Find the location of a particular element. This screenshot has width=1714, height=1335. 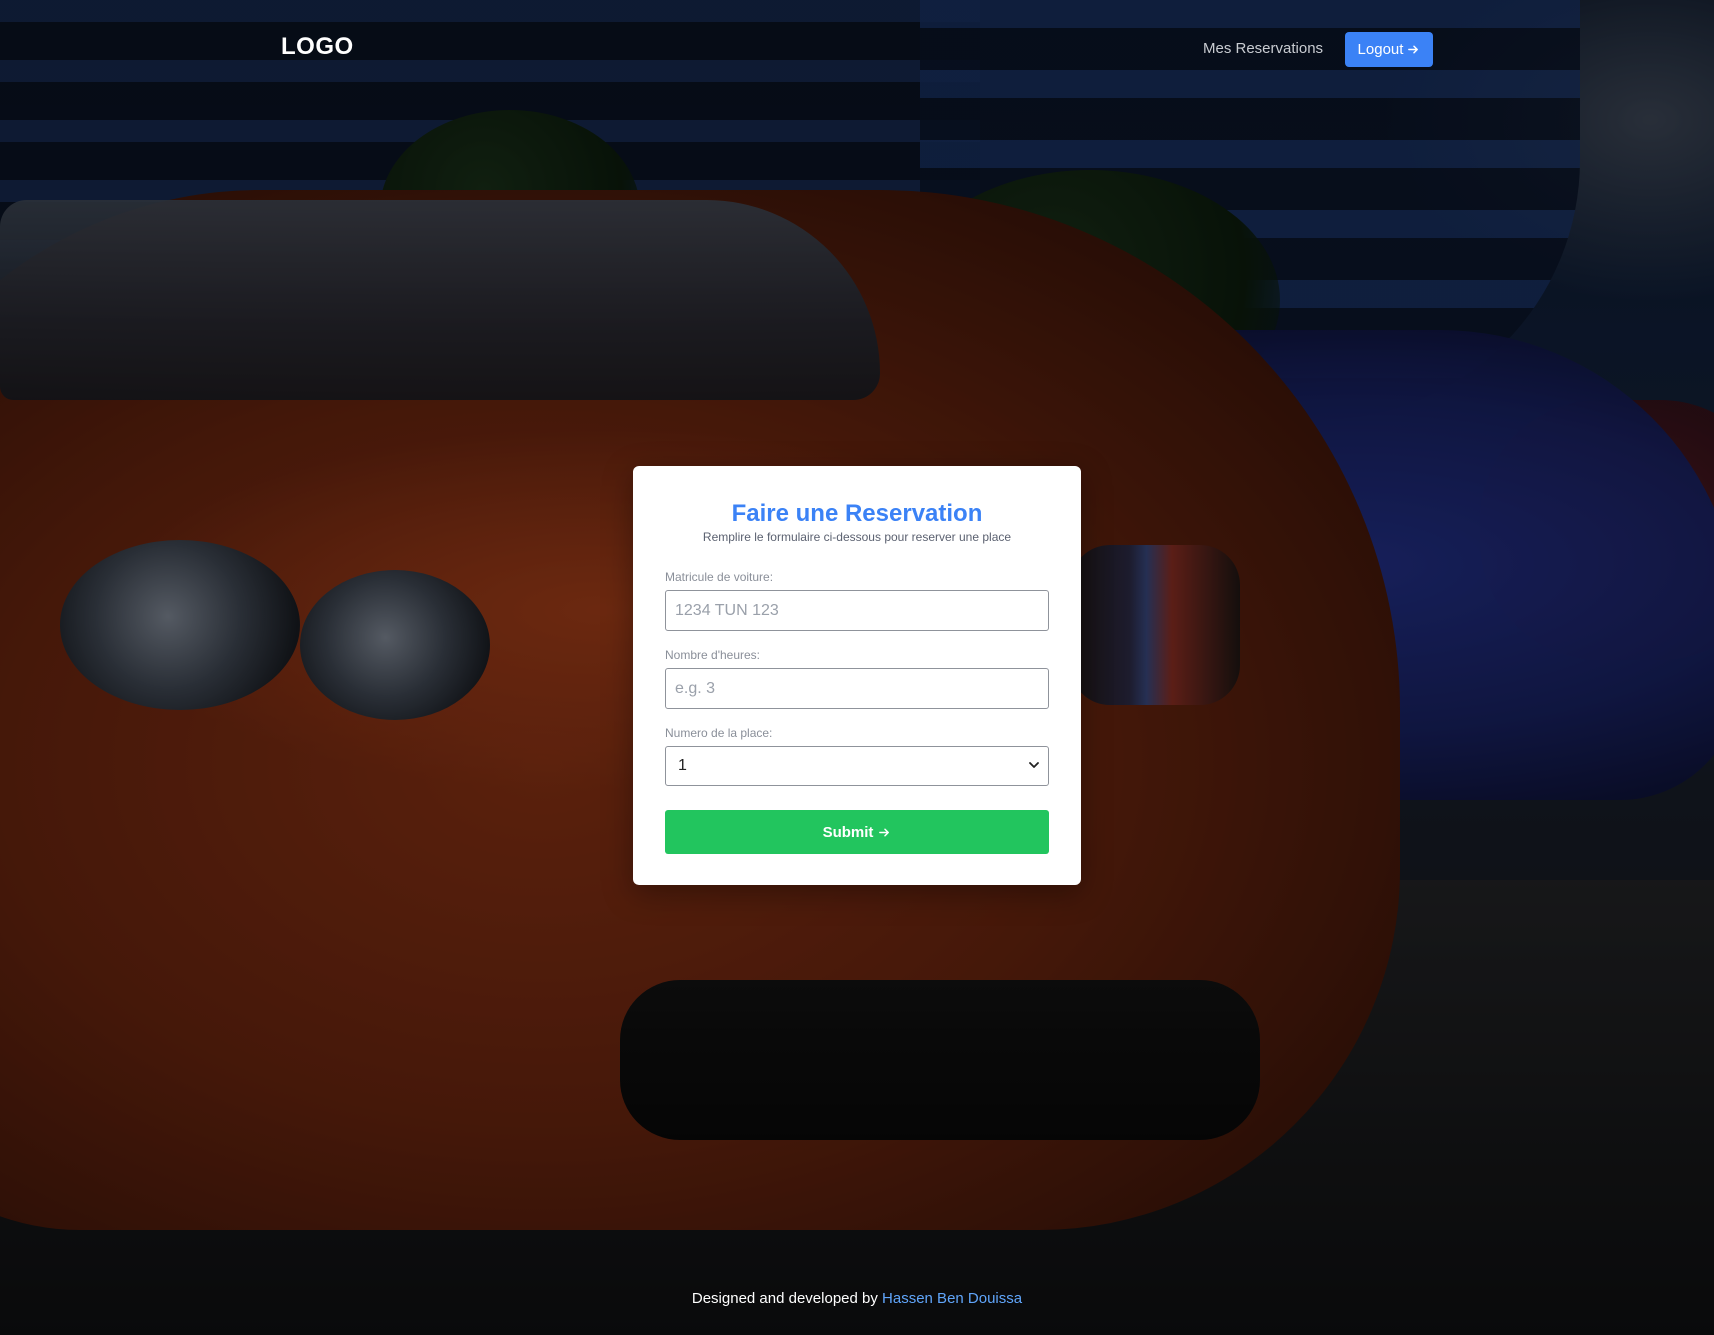

footer-author-link: Hassen Ben Douissa is located at coordinates (952, 1298).